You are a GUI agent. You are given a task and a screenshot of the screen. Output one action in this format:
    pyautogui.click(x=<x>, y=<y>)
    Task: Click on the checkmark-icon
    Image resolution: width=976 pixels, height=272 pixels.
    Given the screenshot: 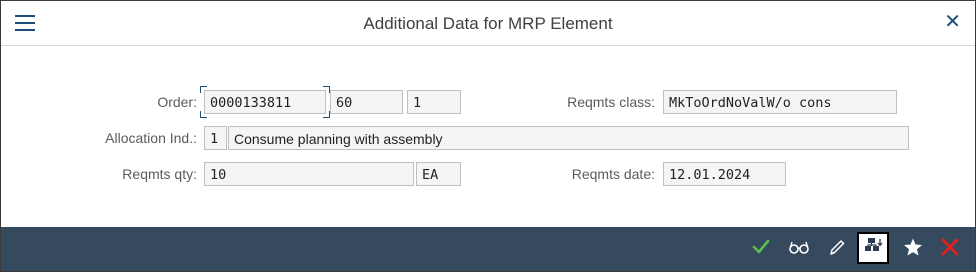 What is the action you would take?
    pyautogui.click(x=761, y=246)
    